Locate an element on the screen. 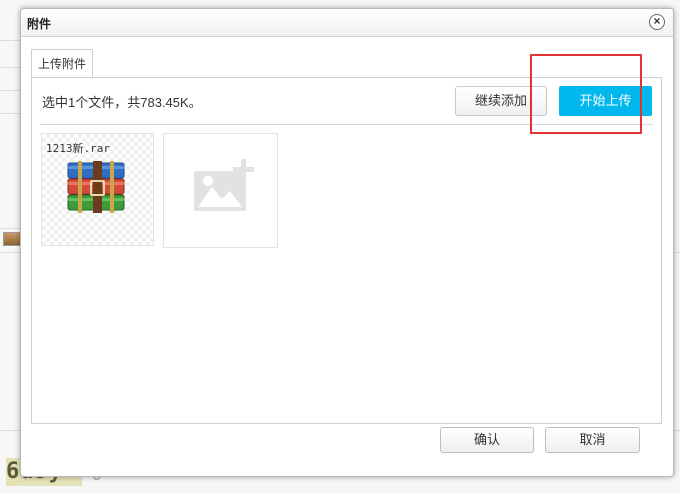  winrar-archive-icon is located at coordinates (96, 187).